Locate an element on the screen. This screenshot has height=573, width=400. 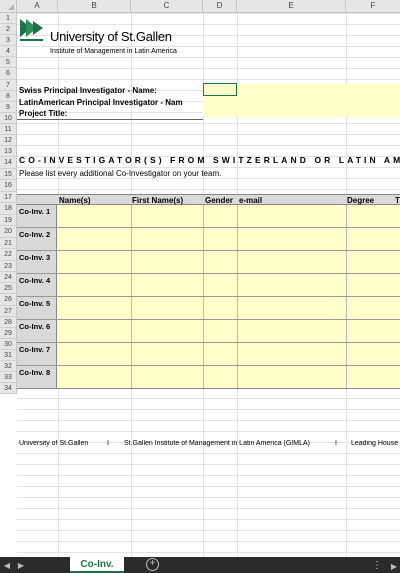
col-degree-header: Degree is located at coordinates (361, 200).